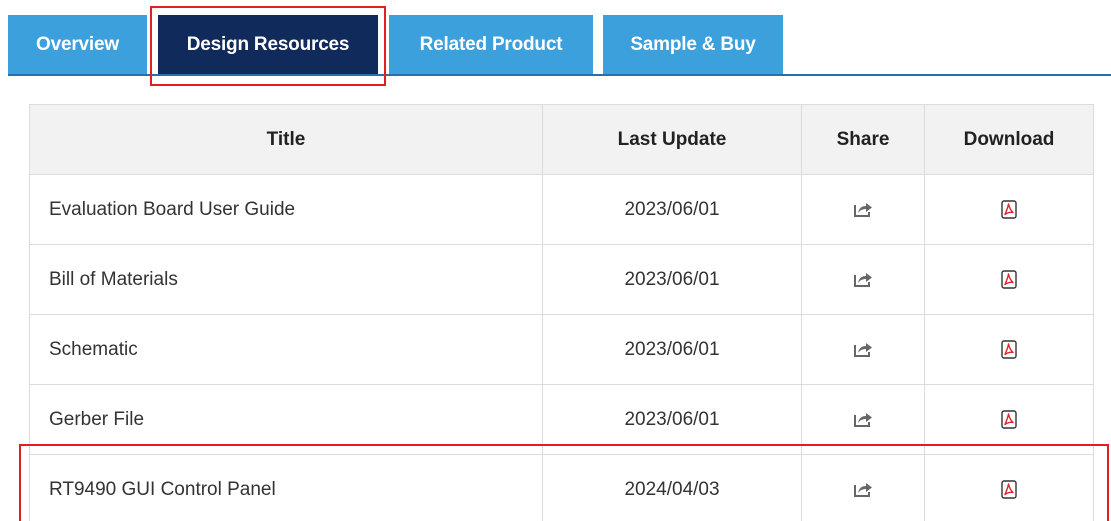  I want to click on column-header-download: Download, so click(1009, 139).